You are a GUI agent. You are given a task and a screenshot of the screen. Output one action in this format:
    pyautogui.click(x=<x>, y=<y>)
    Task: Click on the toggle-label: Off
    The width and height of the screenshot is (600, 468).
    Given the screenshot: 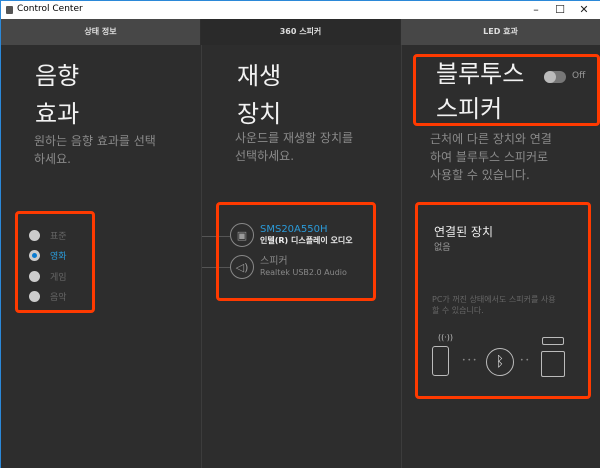 What is the action you would take?
    pyautogui.click(x=579, y=76)
    